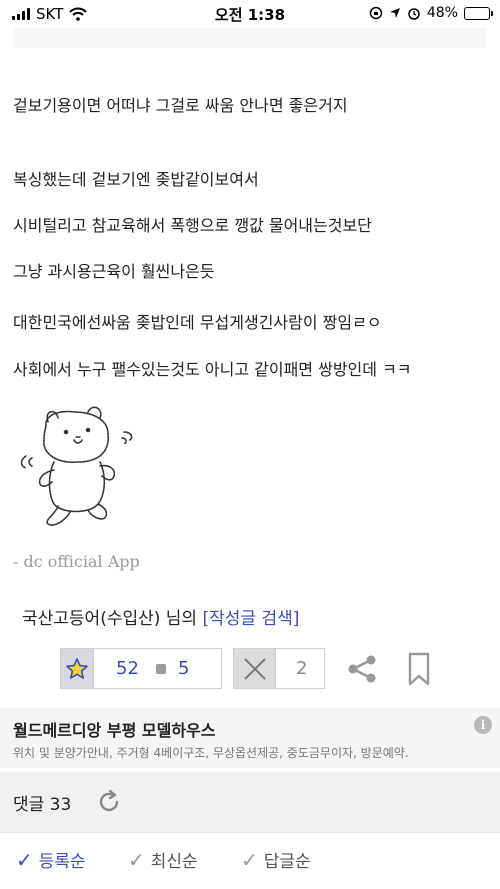 This screenshot has height=889, width=500. What do you see at coordinates (76, 466) in the screenshot?
I see `bear-sticker-image` at bounding box center [76, 466].